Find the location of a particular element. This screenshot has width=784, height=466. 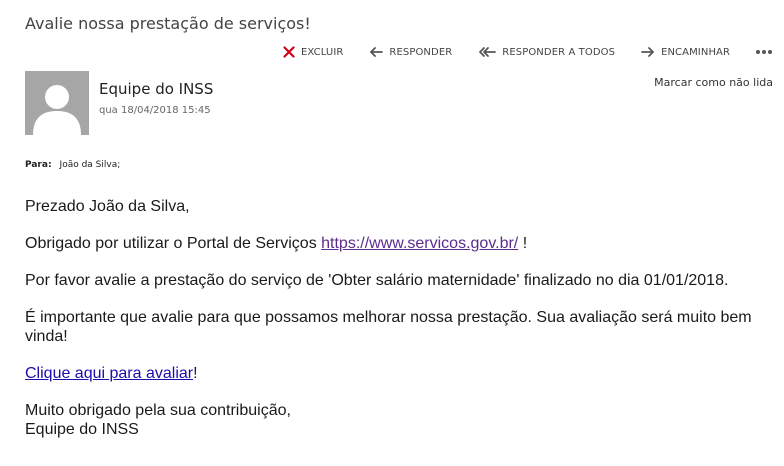

portal-link: https://www.servicos.gov.br/ is located at coordinates (419, 243).